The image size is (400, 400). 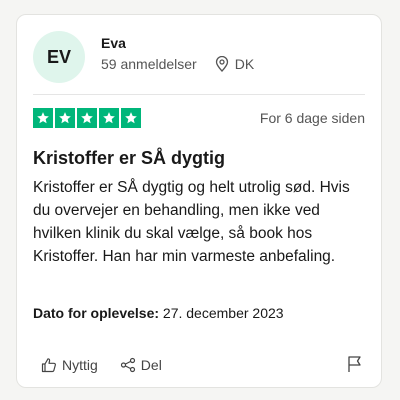 What do you see at coordinates (149, 64) in the screenshot?
I see `reviews-count: 59 anmeldelser` at bounding box center [149, 64].